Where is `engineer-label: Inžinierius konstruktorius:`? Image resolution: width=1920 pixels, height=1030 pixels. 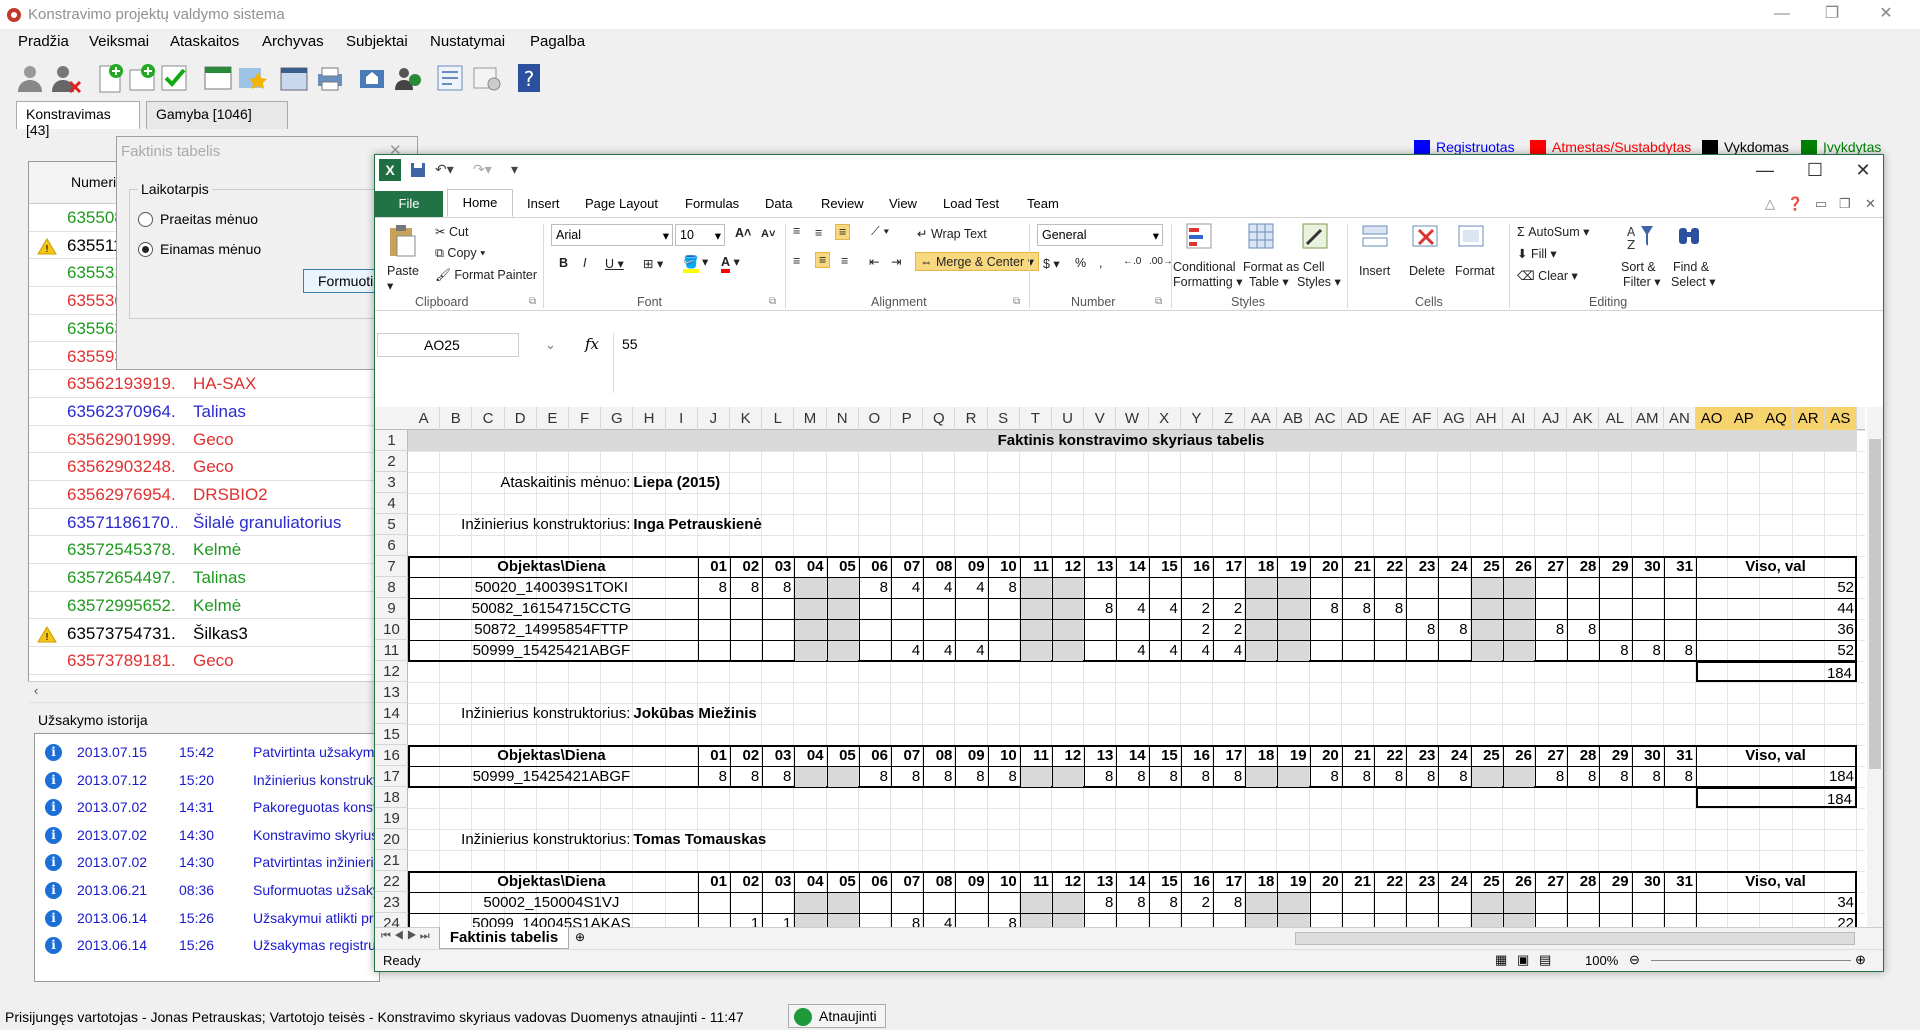
engineer-label: Inžinierius konstruktorius: is located at coordinates (520, 839).